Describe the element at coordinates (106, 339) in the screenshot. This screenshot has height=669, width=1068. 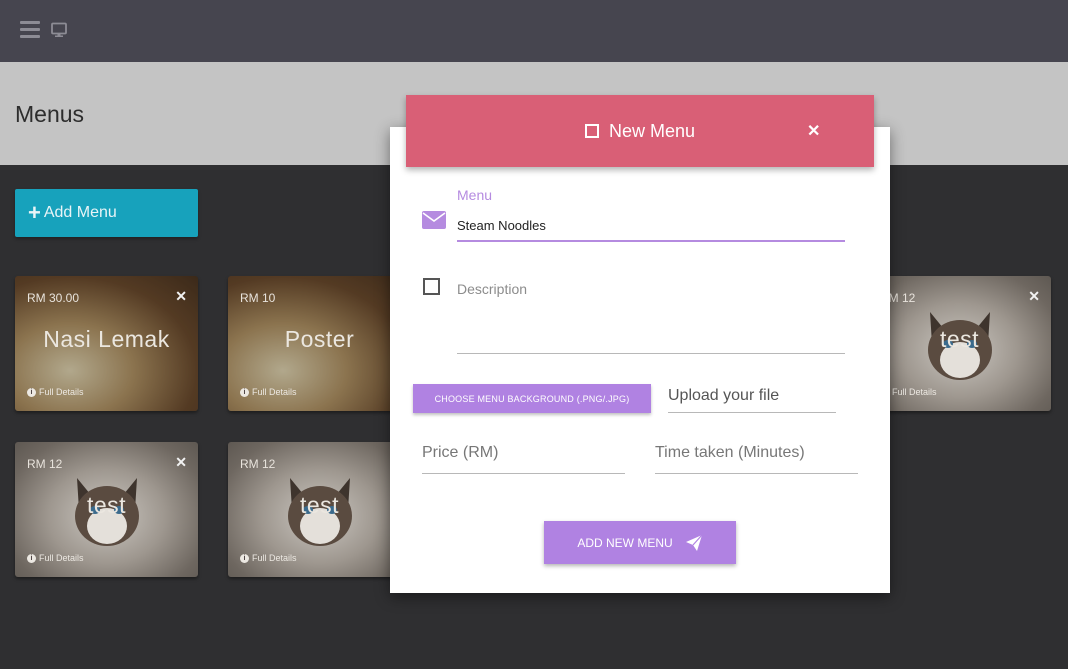
I see `card-name: Nasi Lemak` at that location.